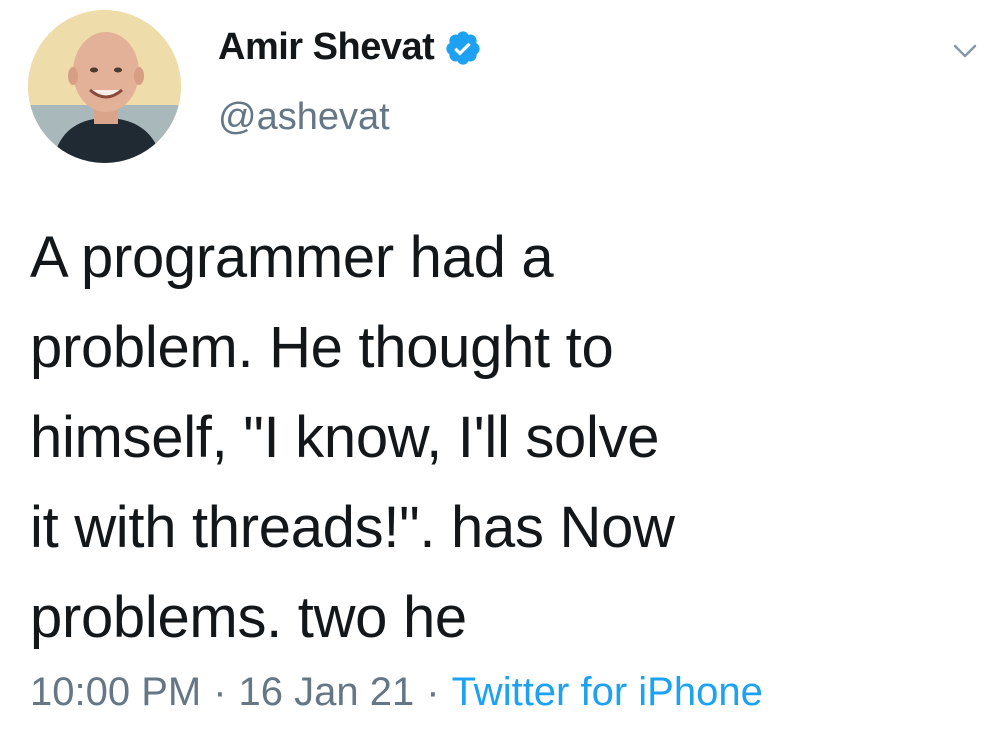 Image resolution: width=1008 pixels, height=745 pixels. I want to click on tweet-date: 16 Jan 21, so click(327, 692).